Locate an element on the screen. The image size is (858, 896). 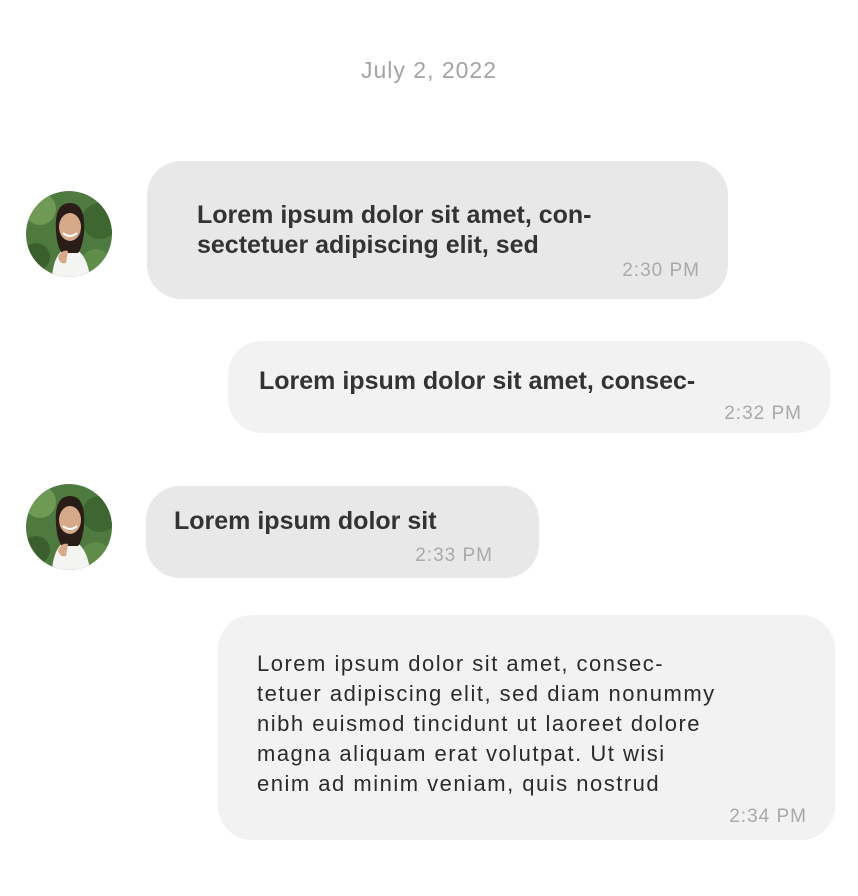
date-divider: July 2, 2022 is located at coordinates (429, 70).